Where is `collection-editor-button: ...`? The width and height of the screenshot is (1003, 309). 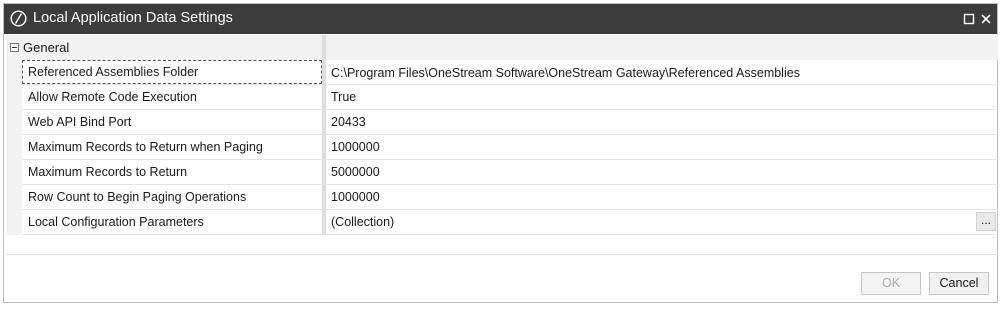
collection-editor-button: ... is located at coordinates (986, 221).